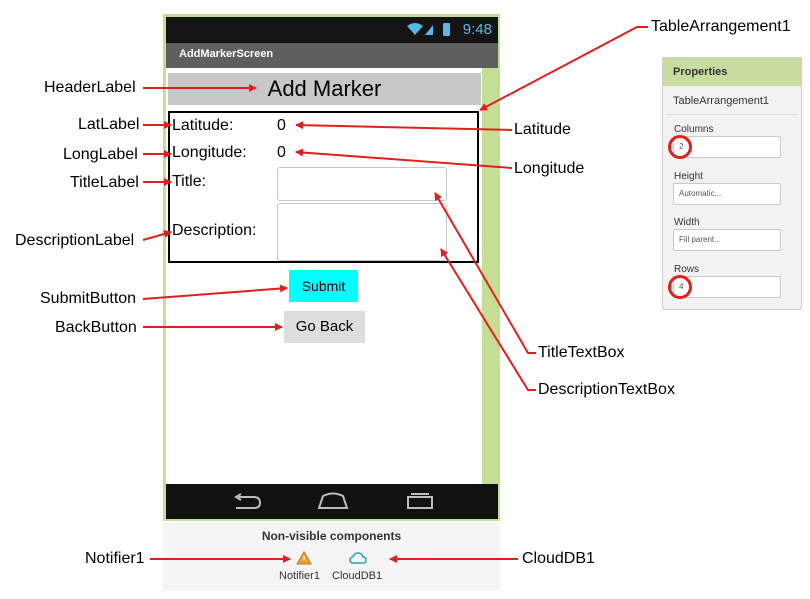 This screenshot has height=599, width=810. What do you see at coordinates (563, 68) in the screenshot?
I see `arrow-table-arrangement` at bounding box center [563, 68].